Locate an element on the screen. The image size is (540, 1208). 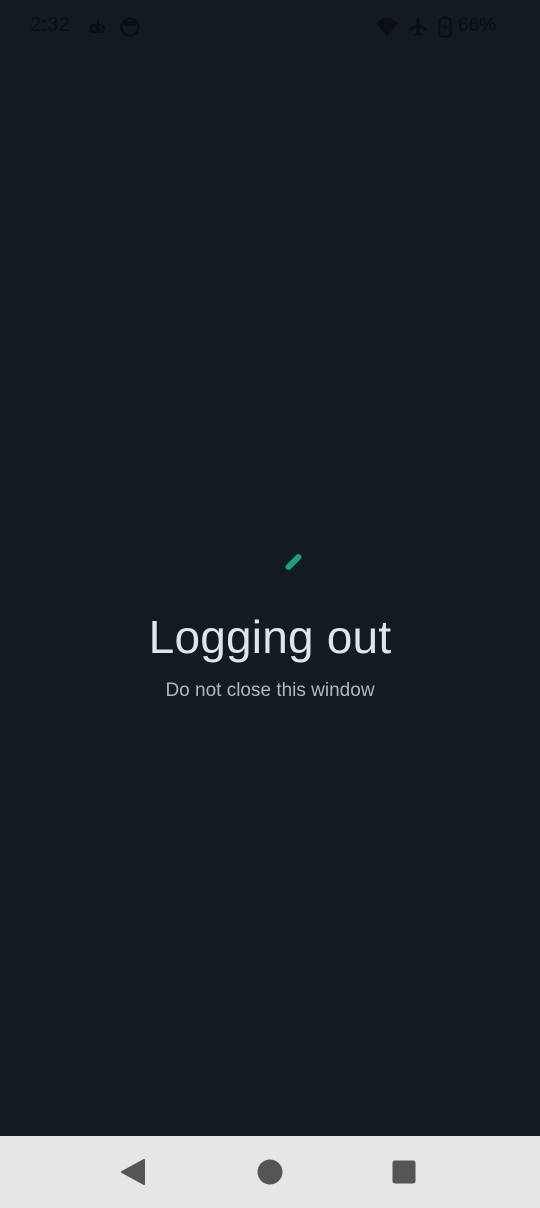
page-subtitle: Do not close this window is located at coordinates (270, 690).